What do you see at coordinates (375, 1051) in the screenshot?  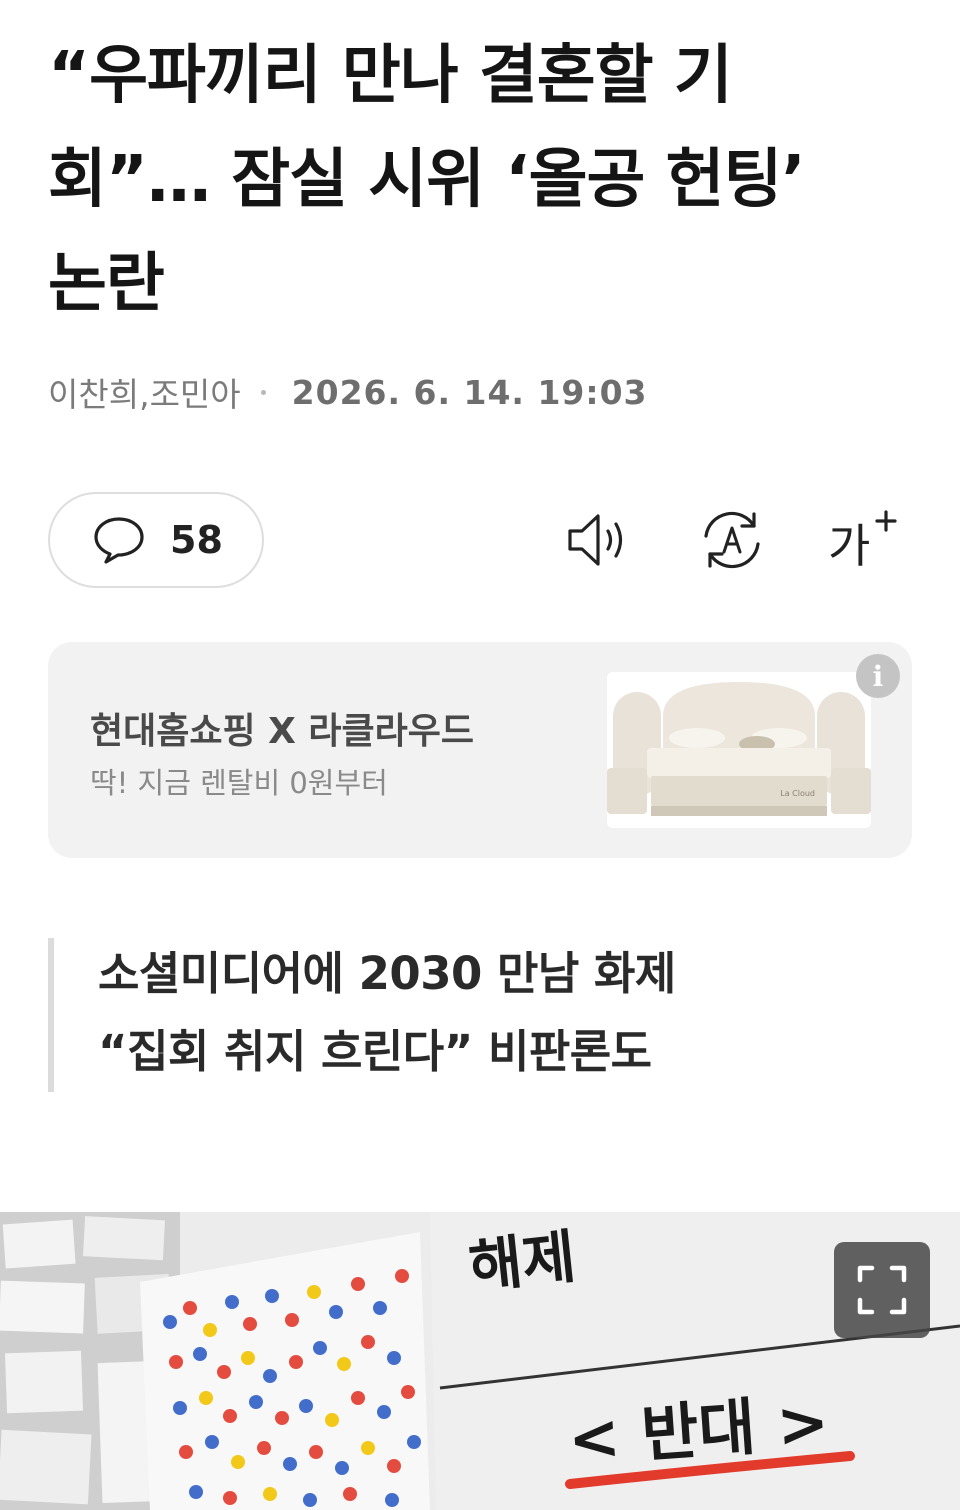 I see `subheadline-line-2: “집회 취지 흐린다” 비판론도` at bounding box center [375, 1051].